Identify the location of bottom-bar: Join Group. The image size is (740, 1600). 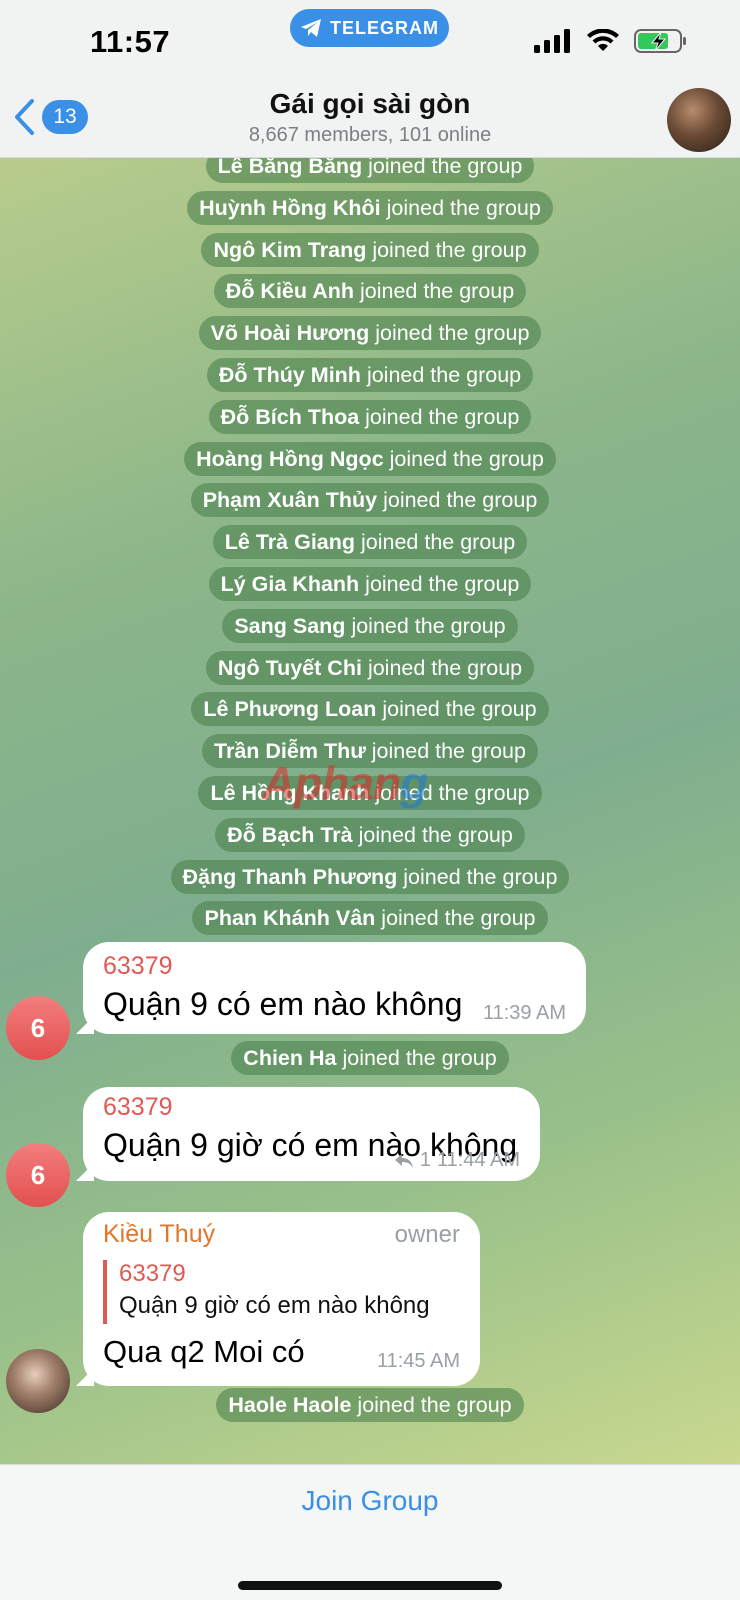
(370, 1532).